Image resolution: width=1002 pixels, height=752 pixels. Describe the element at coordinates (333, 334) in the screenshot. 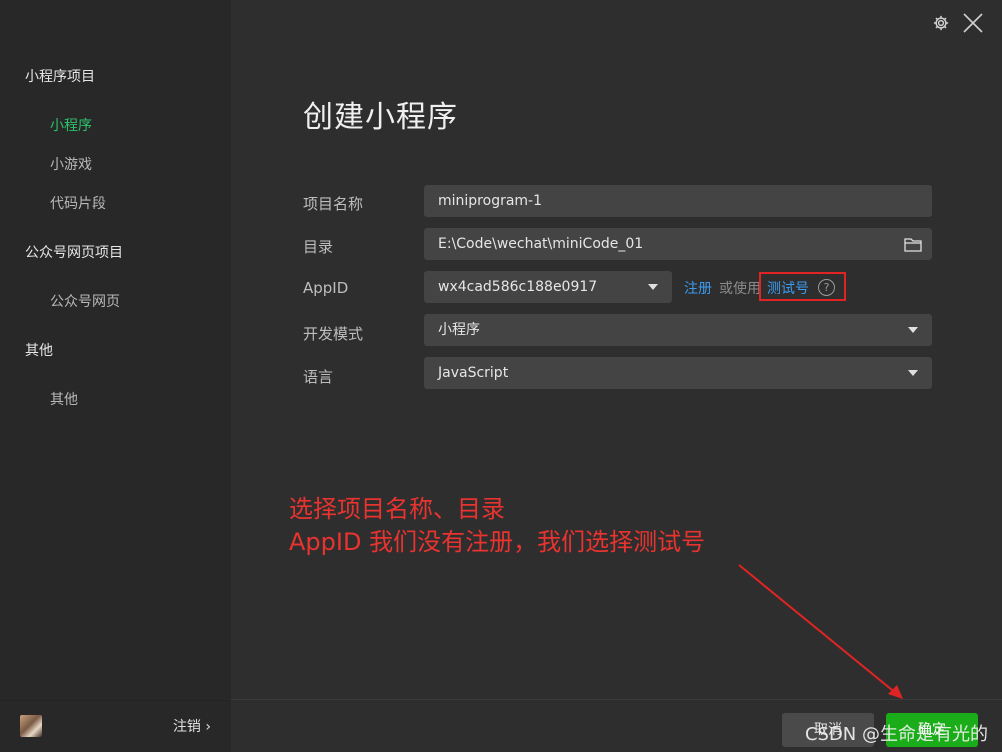

I see `dev-mode-label: 开发模式` at that location.